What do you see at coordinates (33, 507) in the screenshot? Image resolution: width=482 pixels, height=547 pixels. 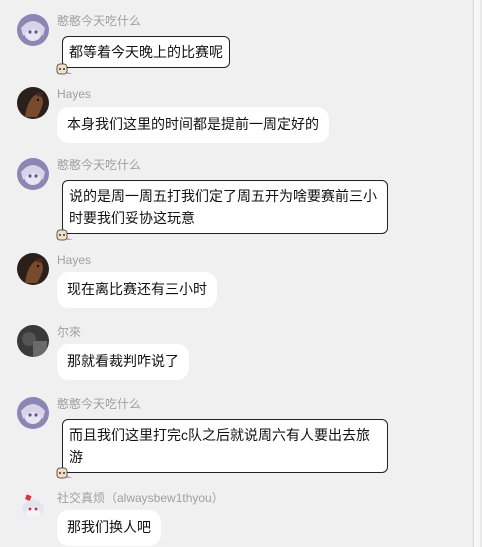 I see `white-hair-girl-avatar` at bounding box center [33, 507].